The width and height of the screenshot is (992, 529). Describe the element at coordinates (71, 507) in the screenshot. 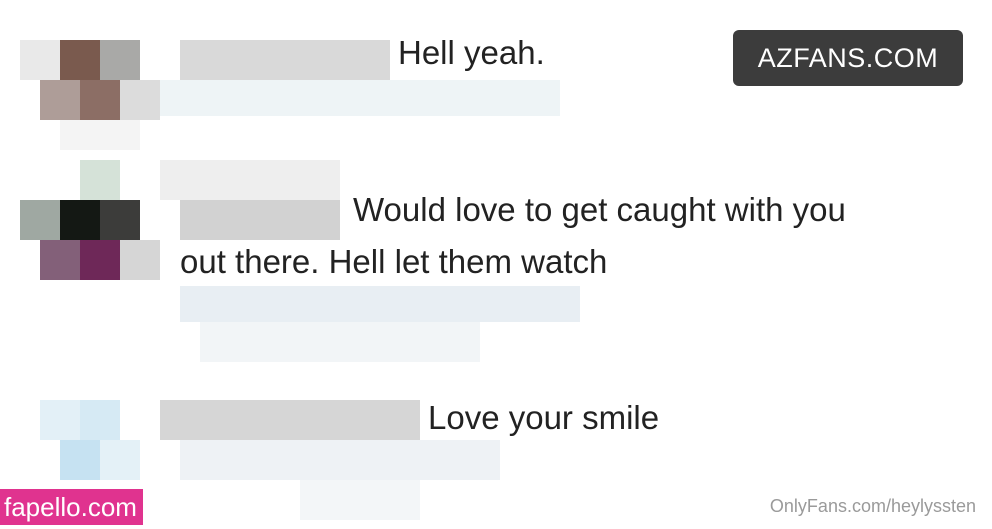

I see `fapello-watermark: fapello.com` at that location.